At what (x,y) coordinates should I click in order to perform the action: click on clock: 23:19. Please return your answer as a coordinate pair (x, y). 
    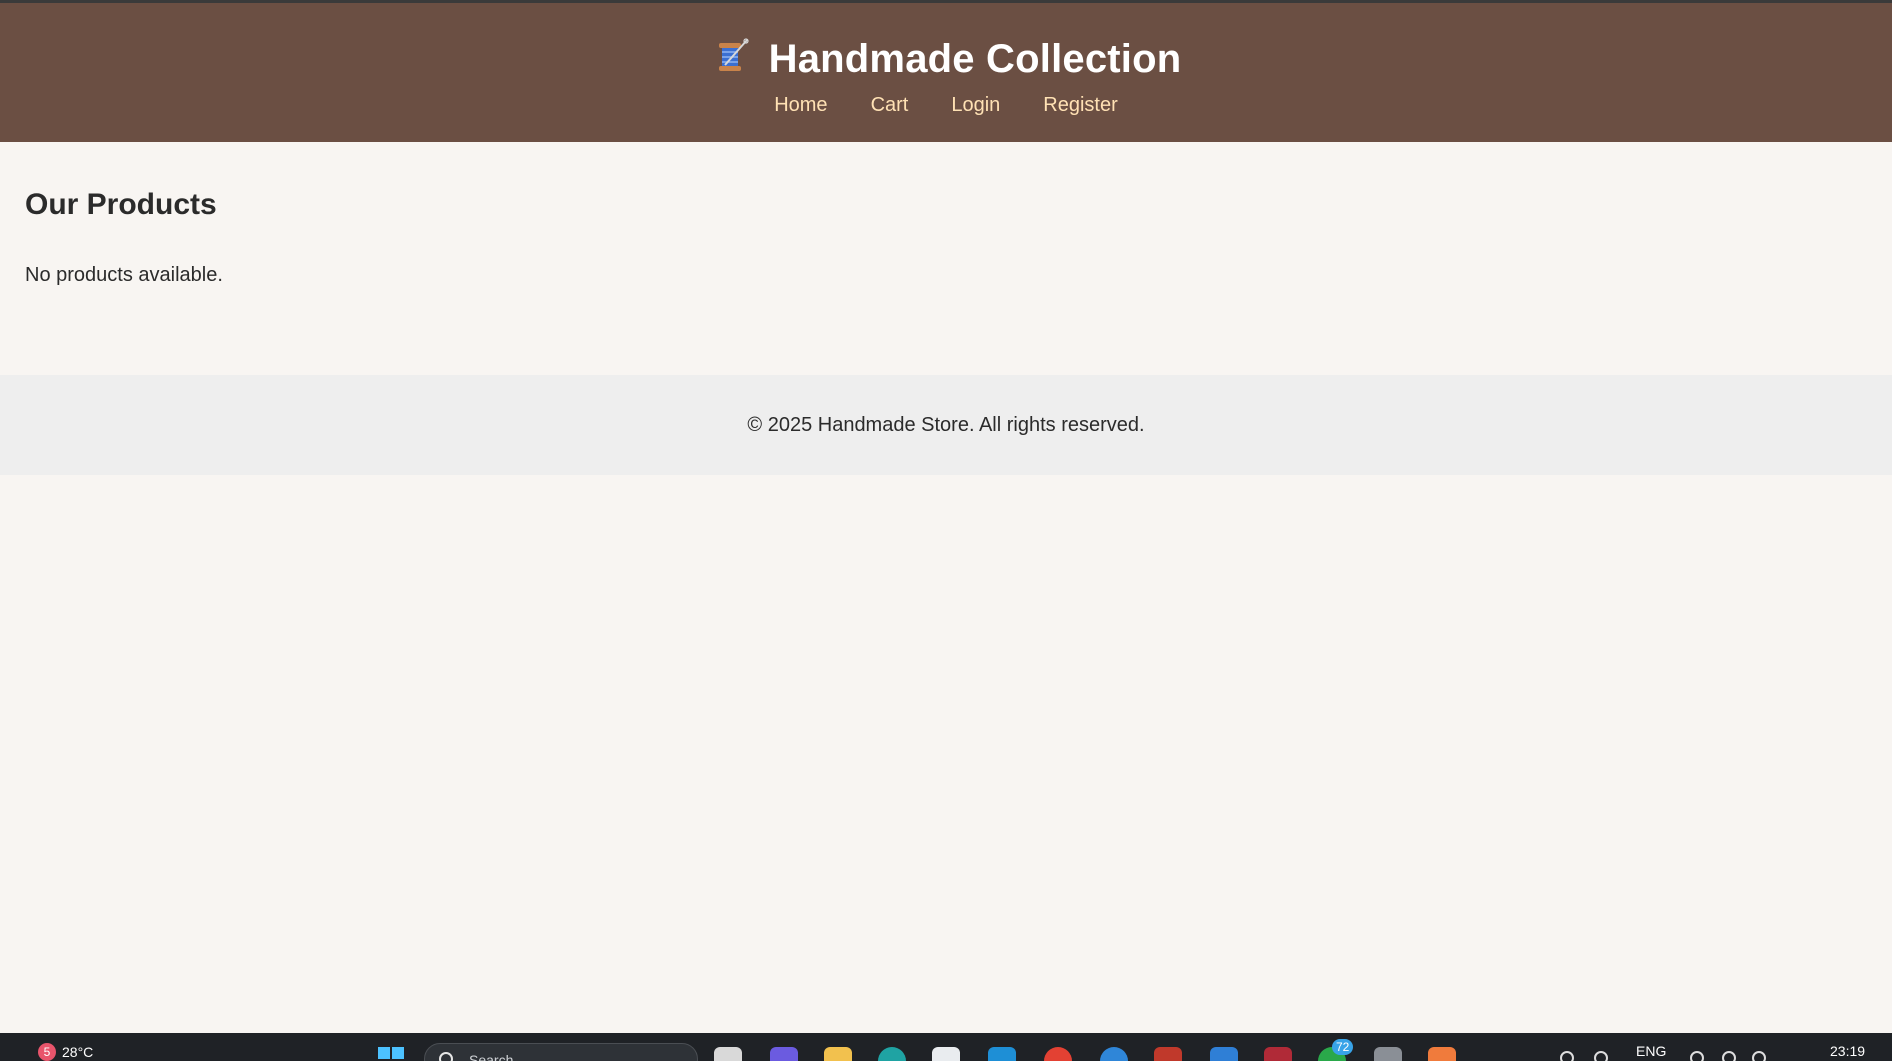
    Looking at the image, I should click on (1847, 1051).